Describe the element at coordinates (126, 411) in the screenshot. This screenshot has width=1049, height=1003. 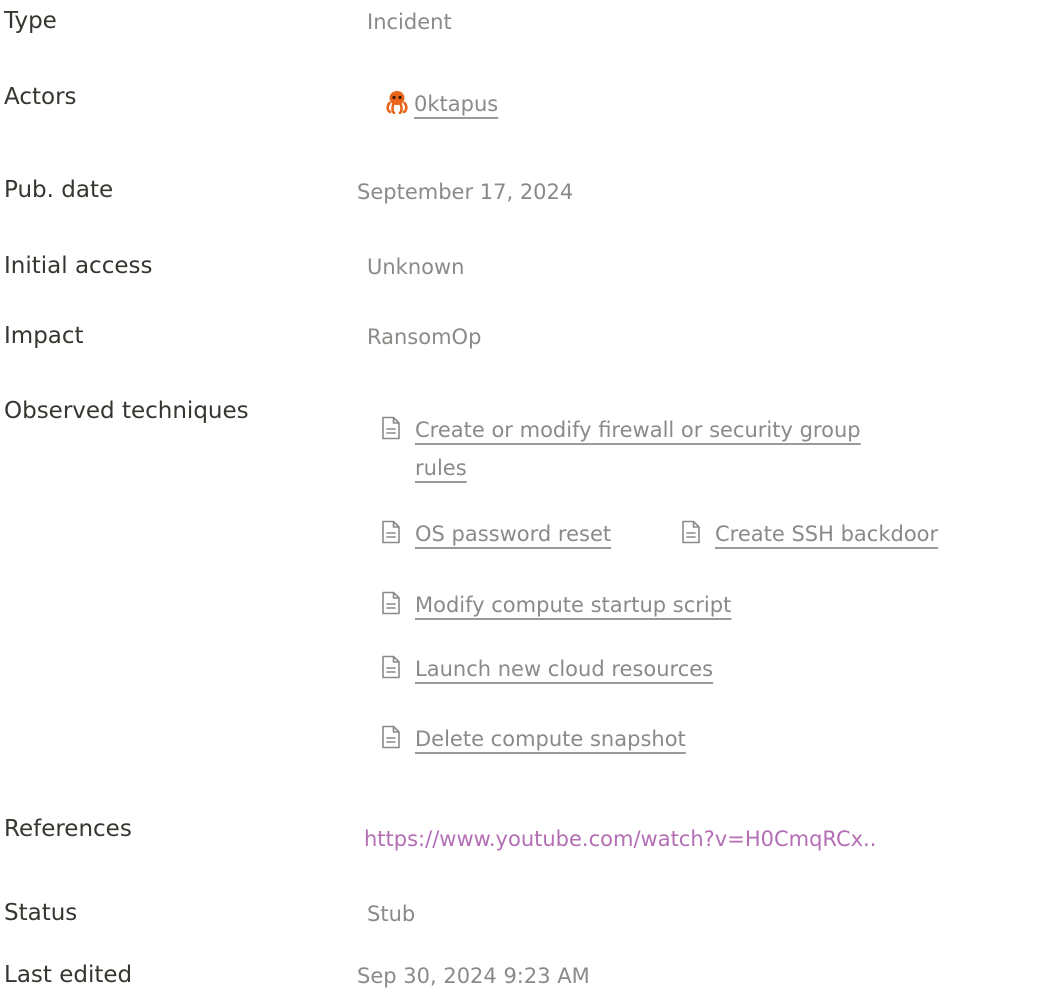
I see `property-label-observed-techniques: Observed techniques` at that location.